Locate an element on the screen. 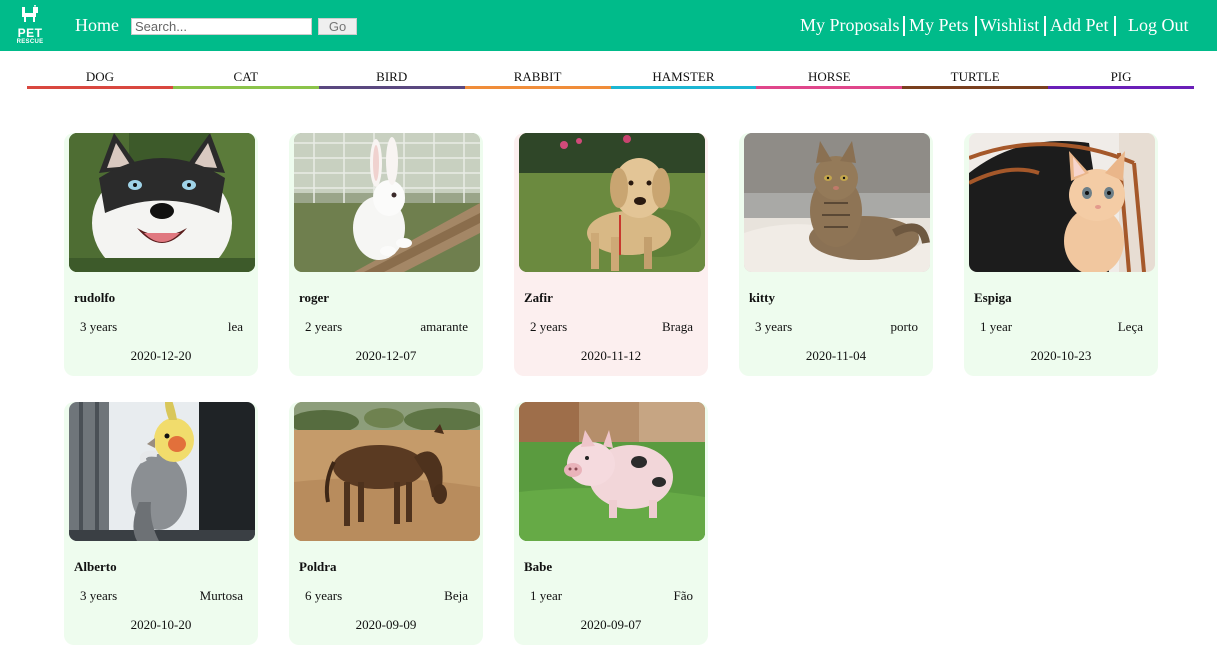 This screenshot has height=645, width=1217. search-input is located at coordinates (221, 26).